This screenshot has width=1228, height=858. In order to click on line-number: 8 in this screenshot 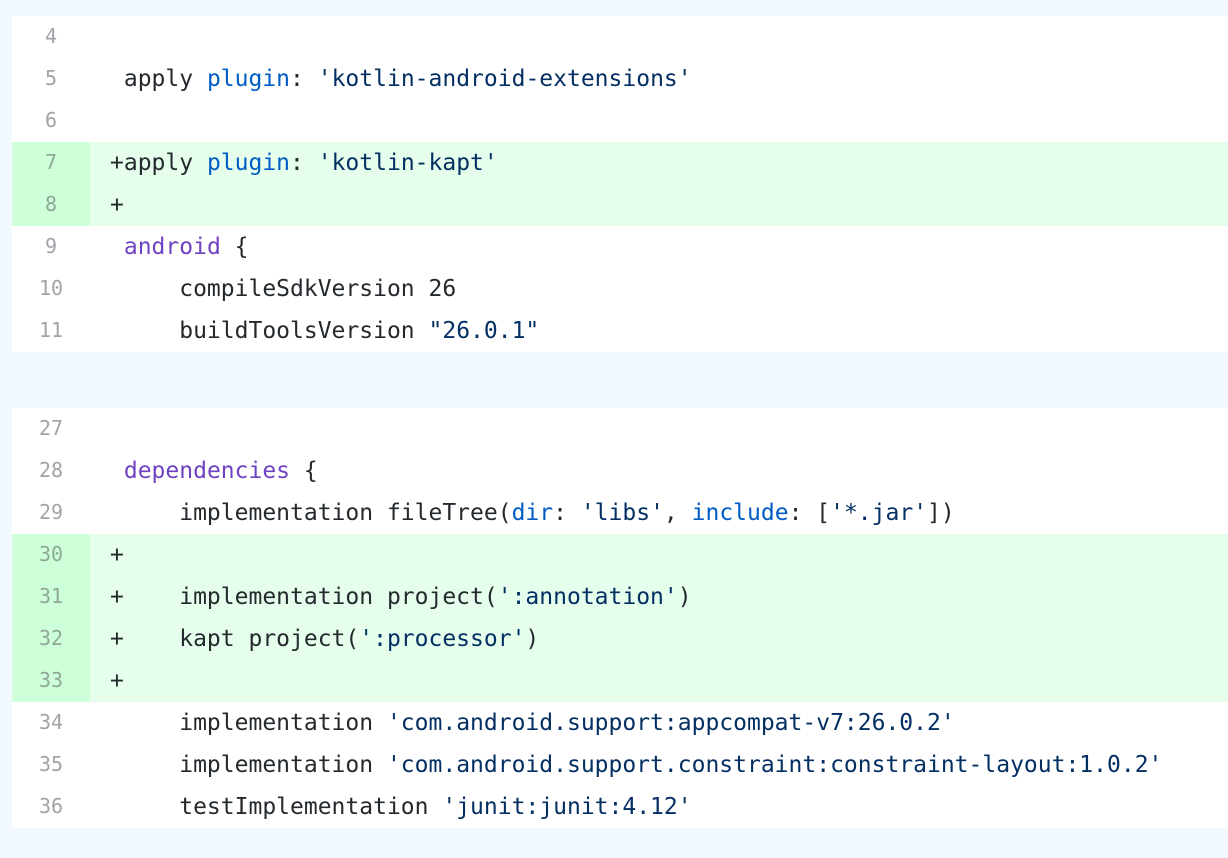, I will do `click(51, 205)`.